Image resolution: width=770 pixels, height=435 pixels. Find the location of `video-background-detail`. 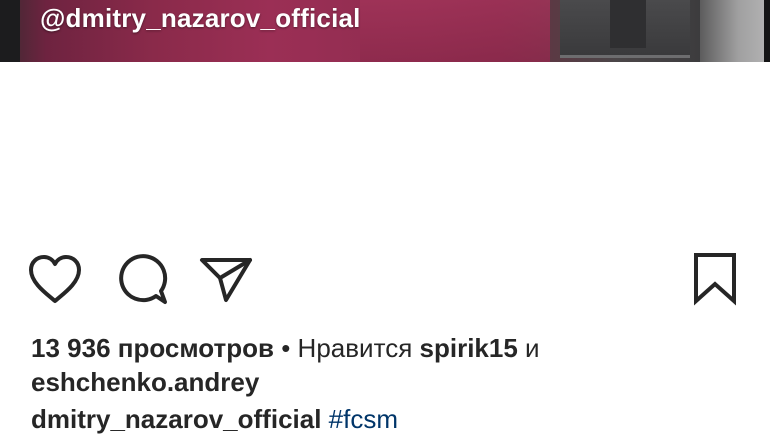

video-background-detail is located at coordinates (628, 24).